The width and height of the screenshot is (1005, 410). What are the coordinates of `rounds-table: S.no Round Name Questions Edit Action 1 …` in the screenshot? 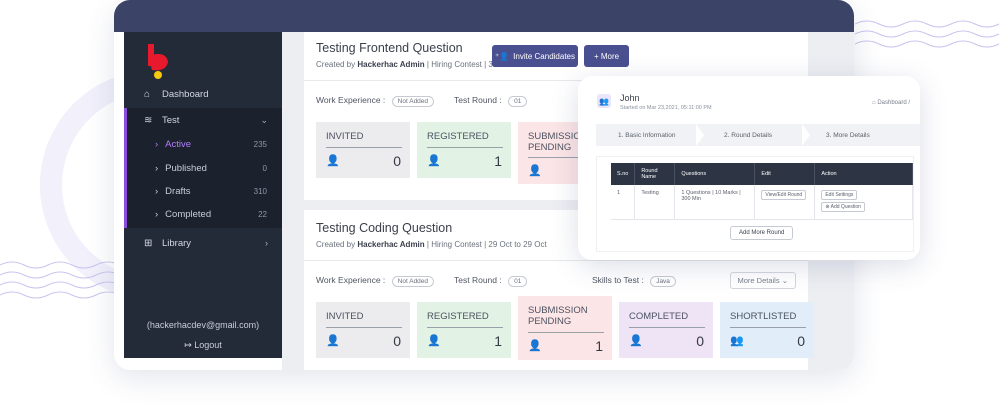 It's located at (762, 191).